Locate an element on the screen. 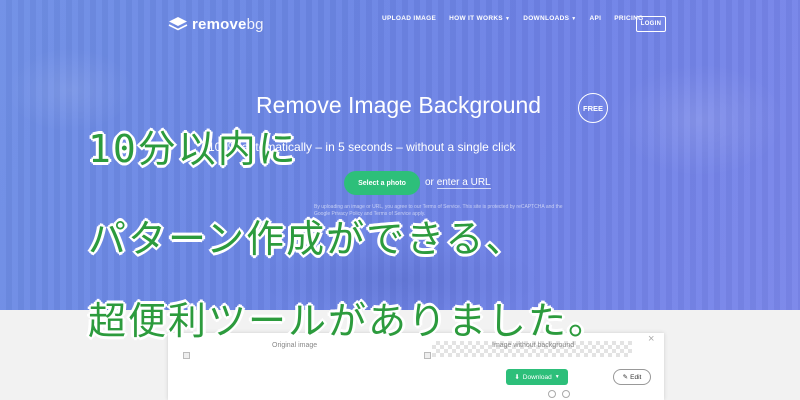  pencil-icon: ✎ is located at coordinates (625, 377).